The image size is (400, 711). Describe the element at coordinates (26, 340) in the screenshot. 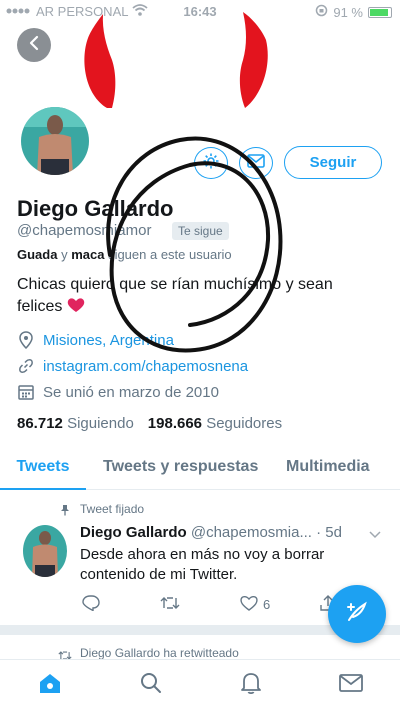

I see `location-pin-icon` at that location.